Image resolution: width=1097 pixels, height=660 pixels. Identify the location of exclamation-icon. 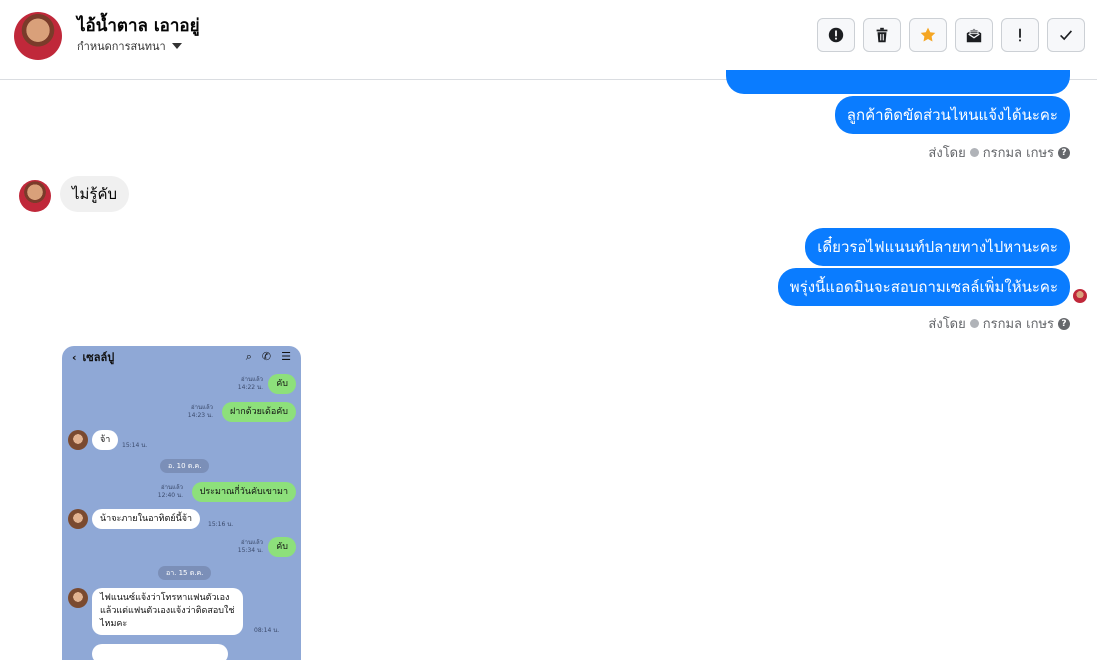
(1020, 35).